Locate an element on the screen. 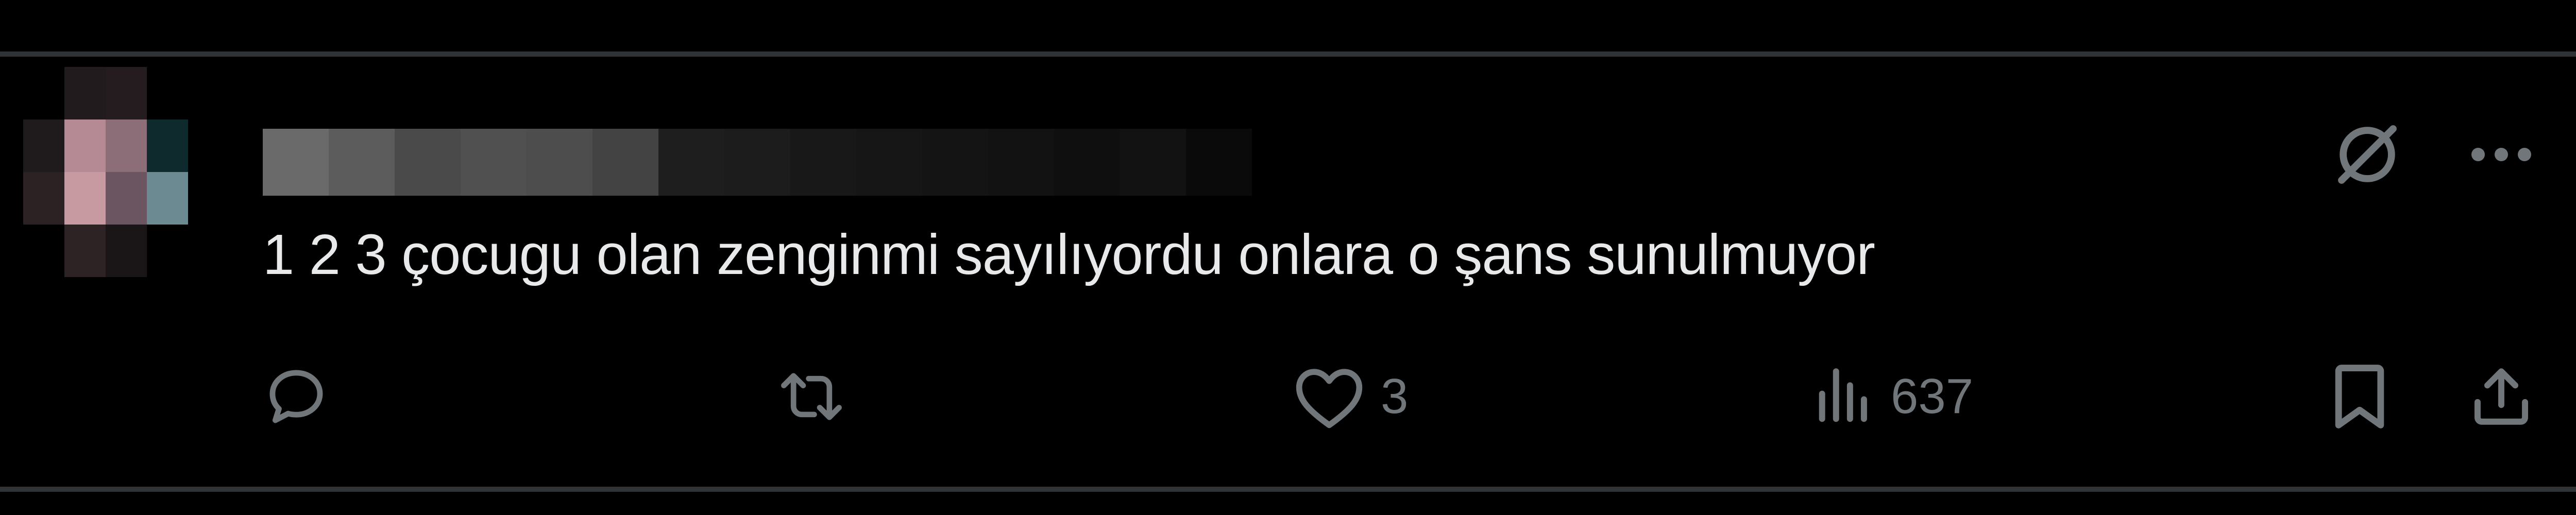  share-icon is located at coordinates (2501, 396).